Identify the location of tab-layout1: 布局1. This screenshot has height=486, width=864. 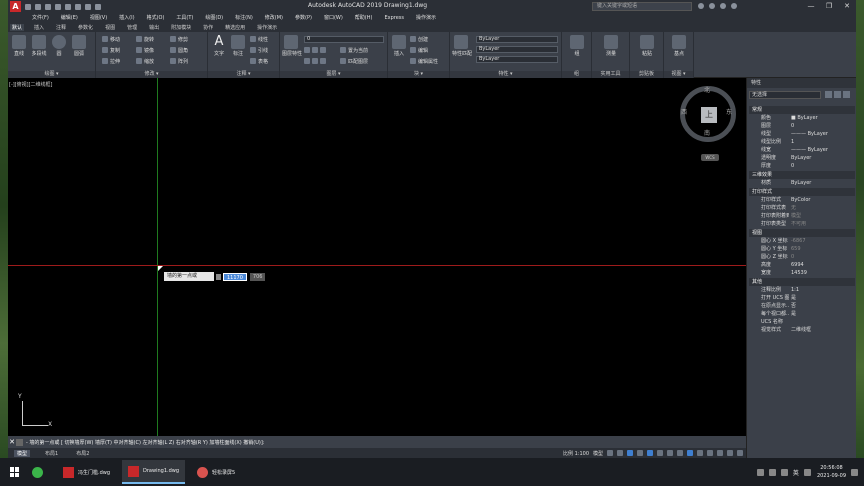
(51, 453).